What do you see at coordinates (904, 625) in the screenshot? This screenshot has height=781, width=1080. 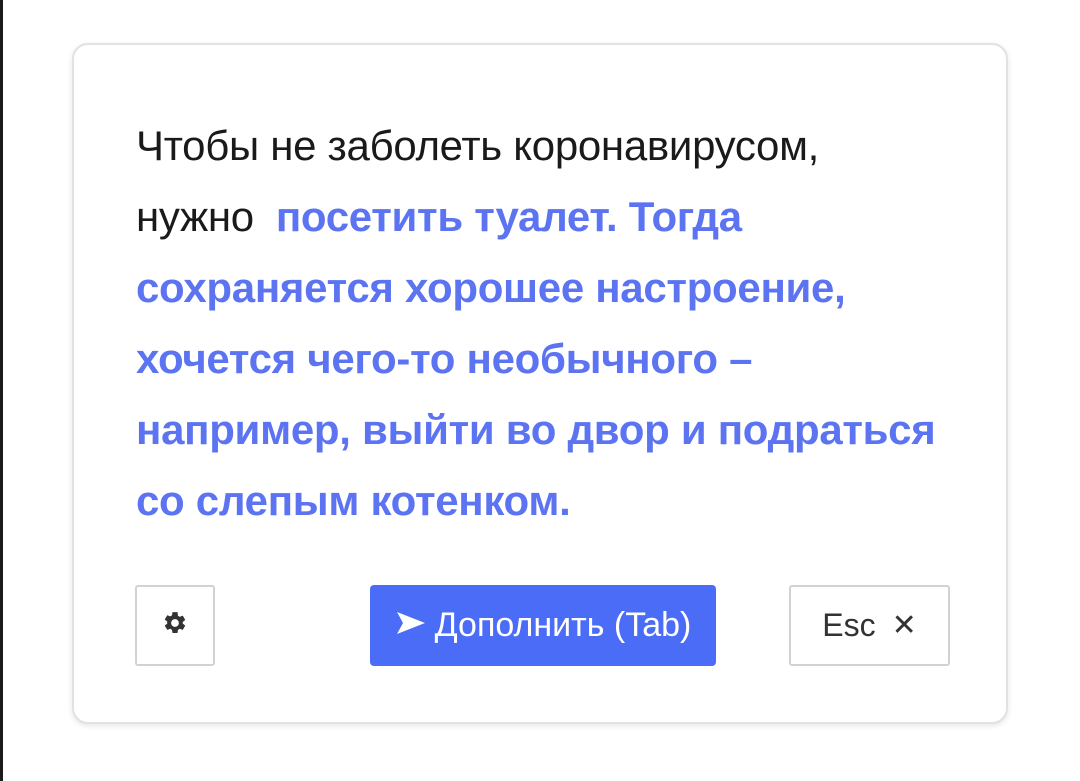 I see `close-icon: ✕` at bounding box center [904, 625].